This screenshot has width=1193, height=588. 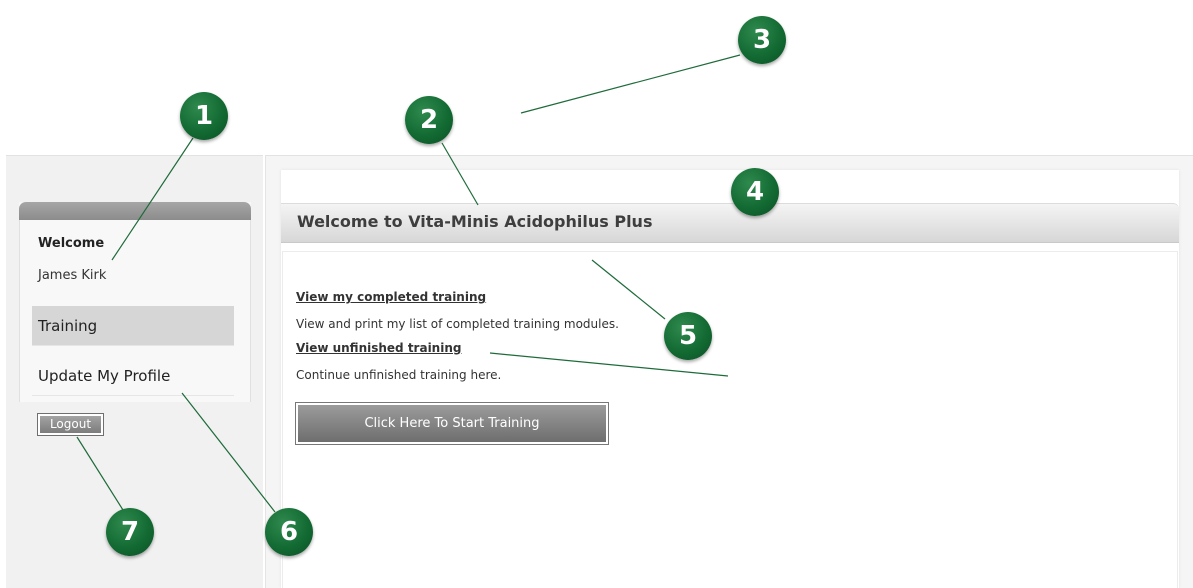 I want to click on page-title: Welcome to Vita-Minis Acidophilus Plus, so click(x=475, y=221).